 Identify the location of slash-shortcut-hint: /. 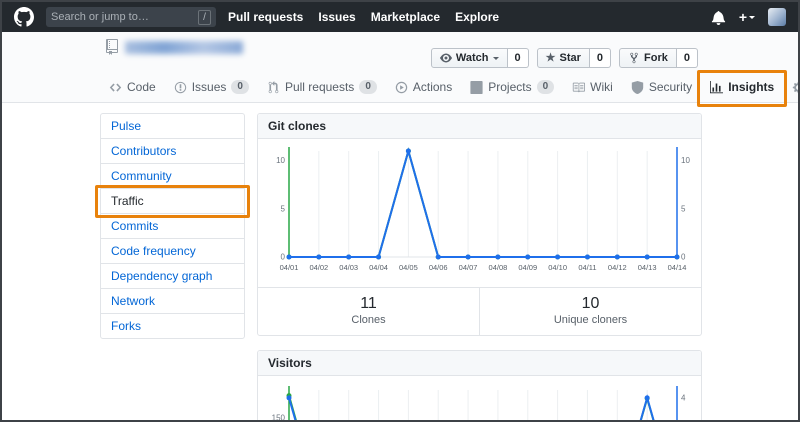
(204, 17).